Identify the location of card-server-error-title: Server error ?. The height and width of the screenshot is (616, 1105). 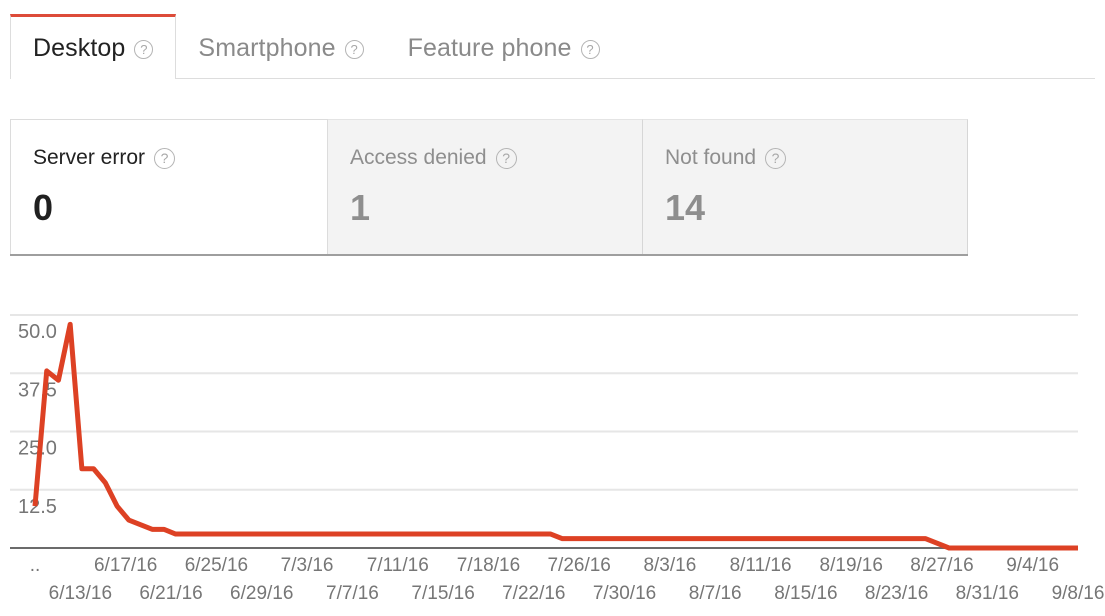
(180, 157).